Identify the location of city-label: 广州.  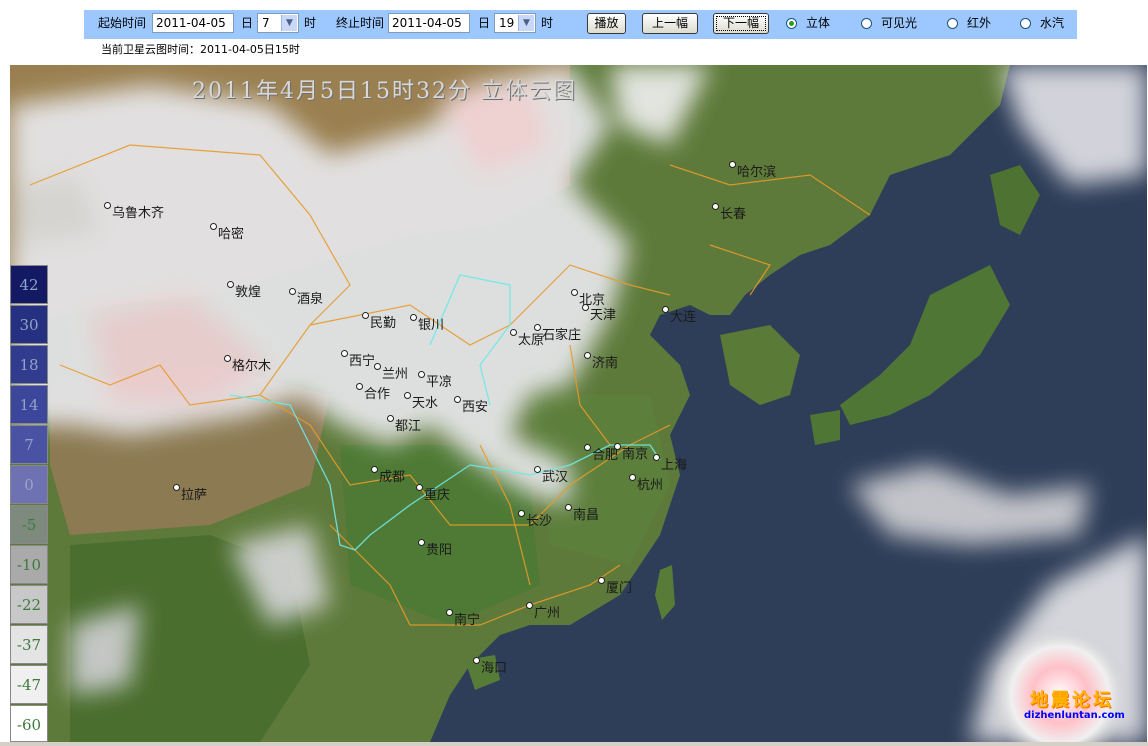
(543, 611).